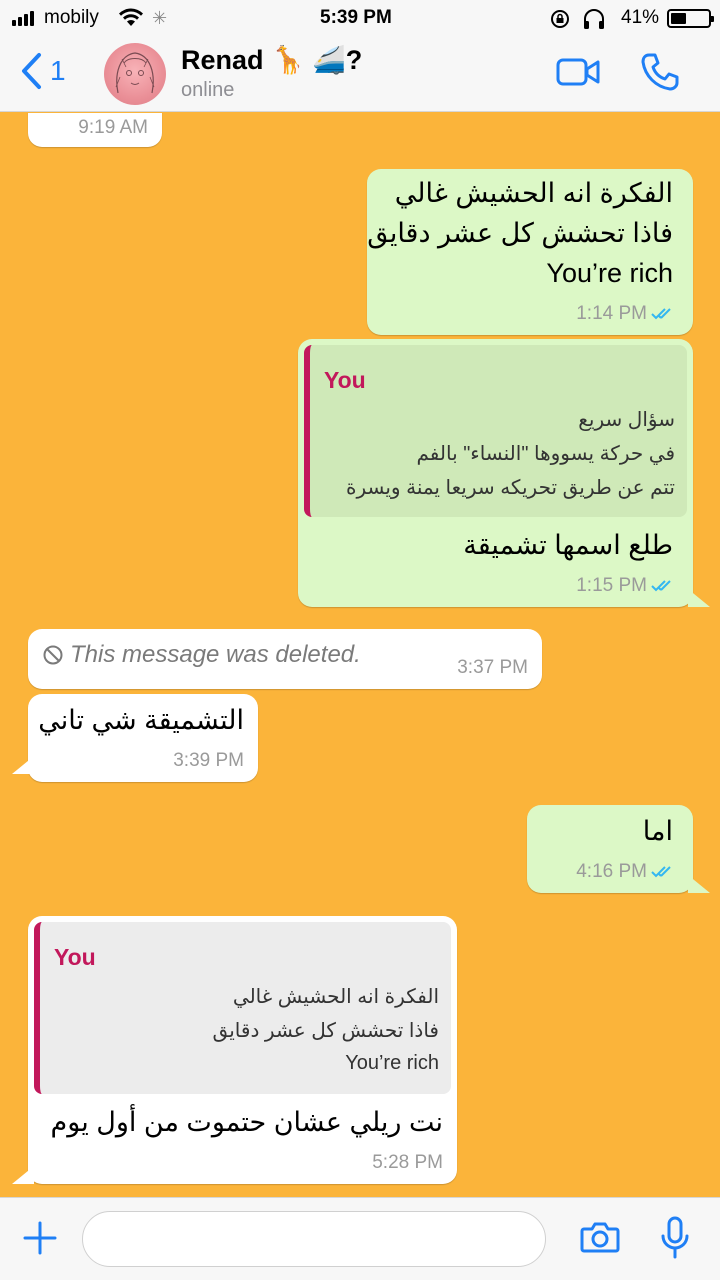  I want to click on signal-icon, so click(23, 18).